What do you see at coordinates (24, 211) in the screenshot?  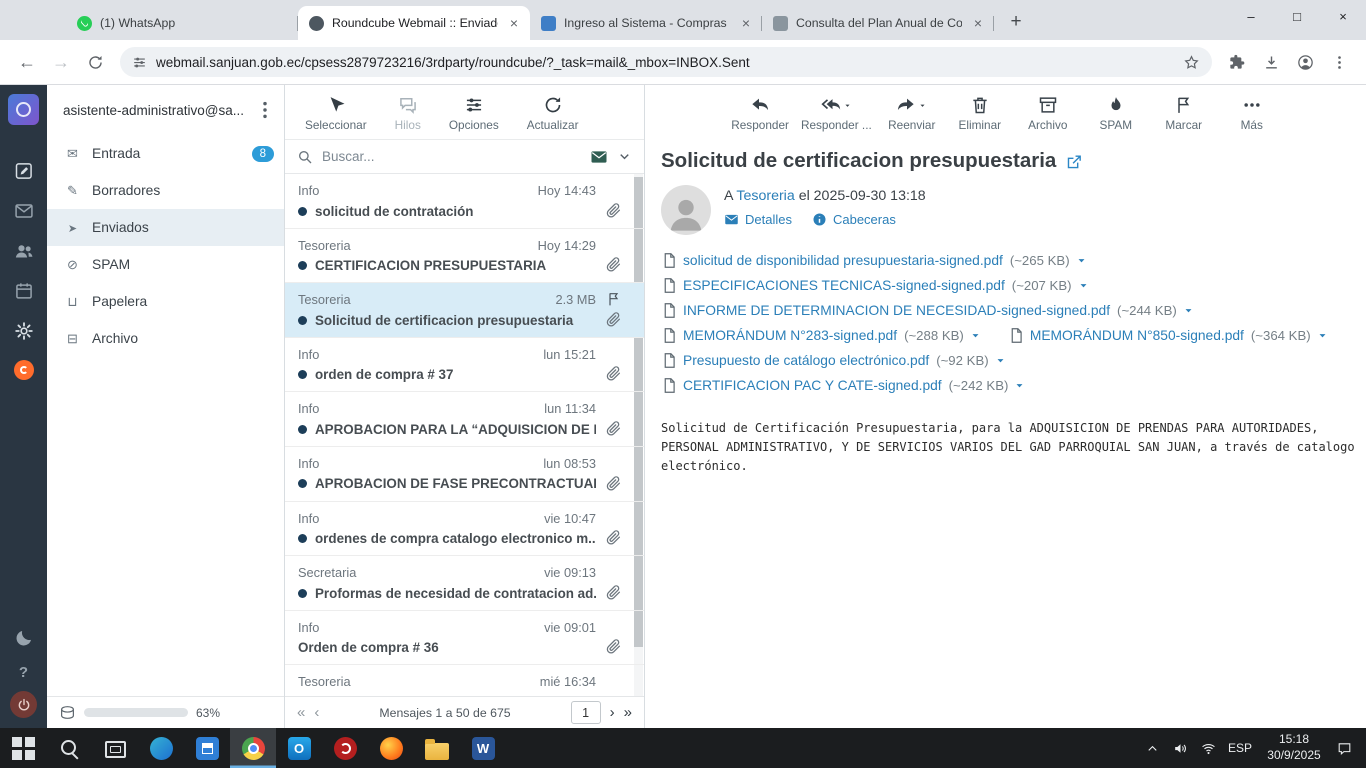 I see `mail-button` at bounding box center [24, 211].